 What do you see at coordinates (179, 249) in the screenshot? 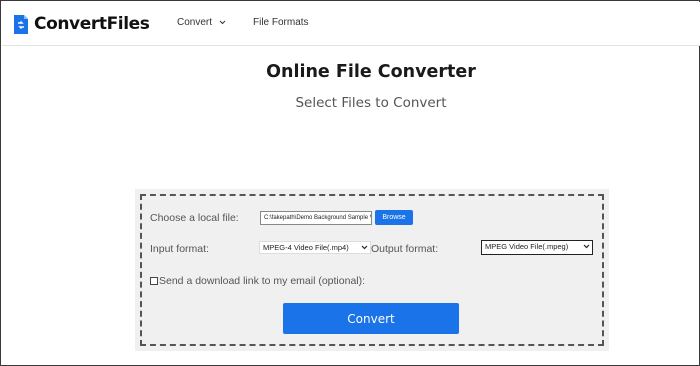
I see `input-format-label: Input format:` at bounding box center [179, 249].